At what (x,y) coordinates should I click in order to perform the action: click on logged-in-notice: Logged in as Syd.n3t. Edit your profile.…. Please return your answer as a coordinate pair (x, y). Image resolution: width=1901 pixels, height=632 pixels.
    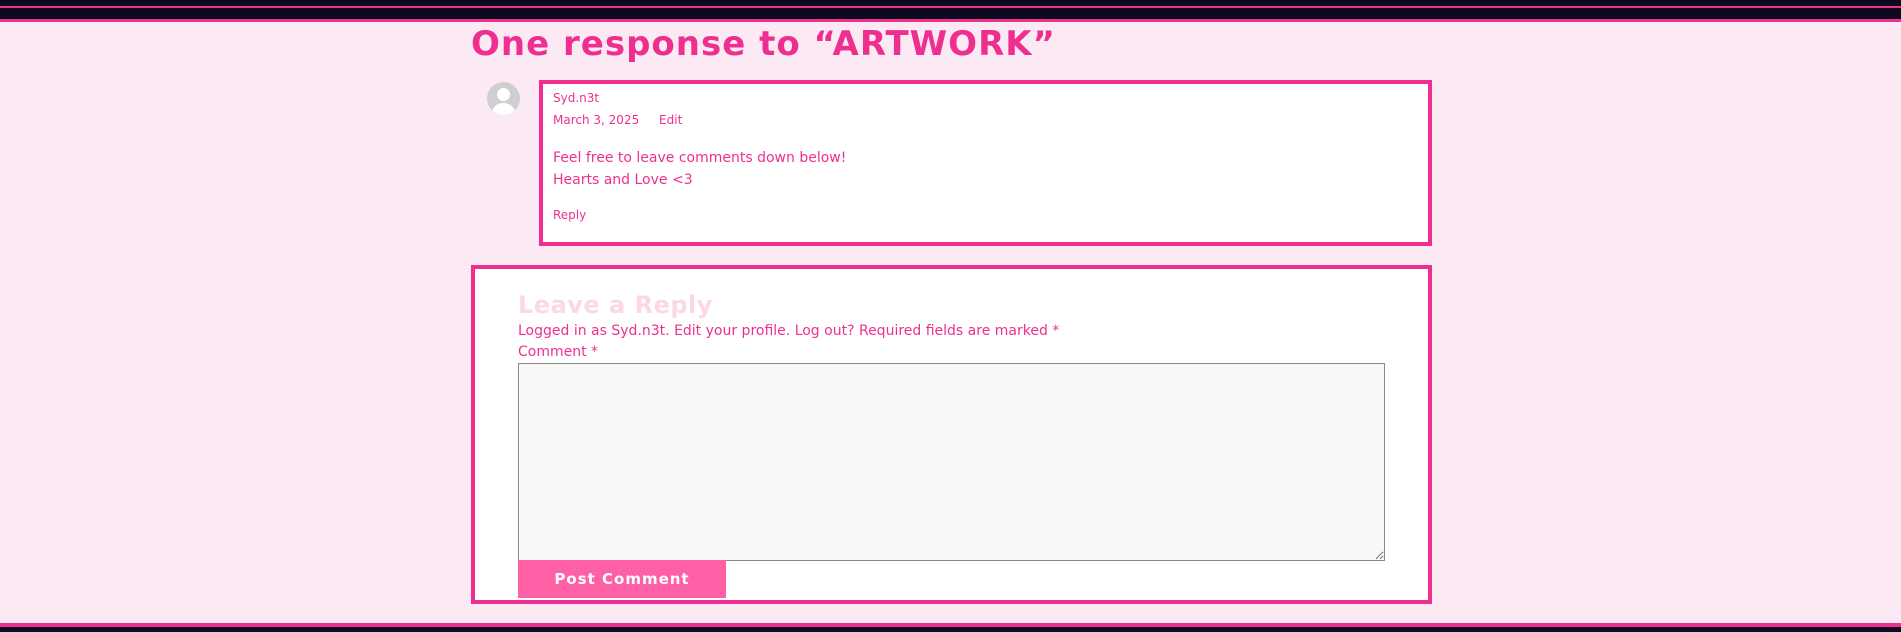
    Looking at the image, I should click on (951, 331).